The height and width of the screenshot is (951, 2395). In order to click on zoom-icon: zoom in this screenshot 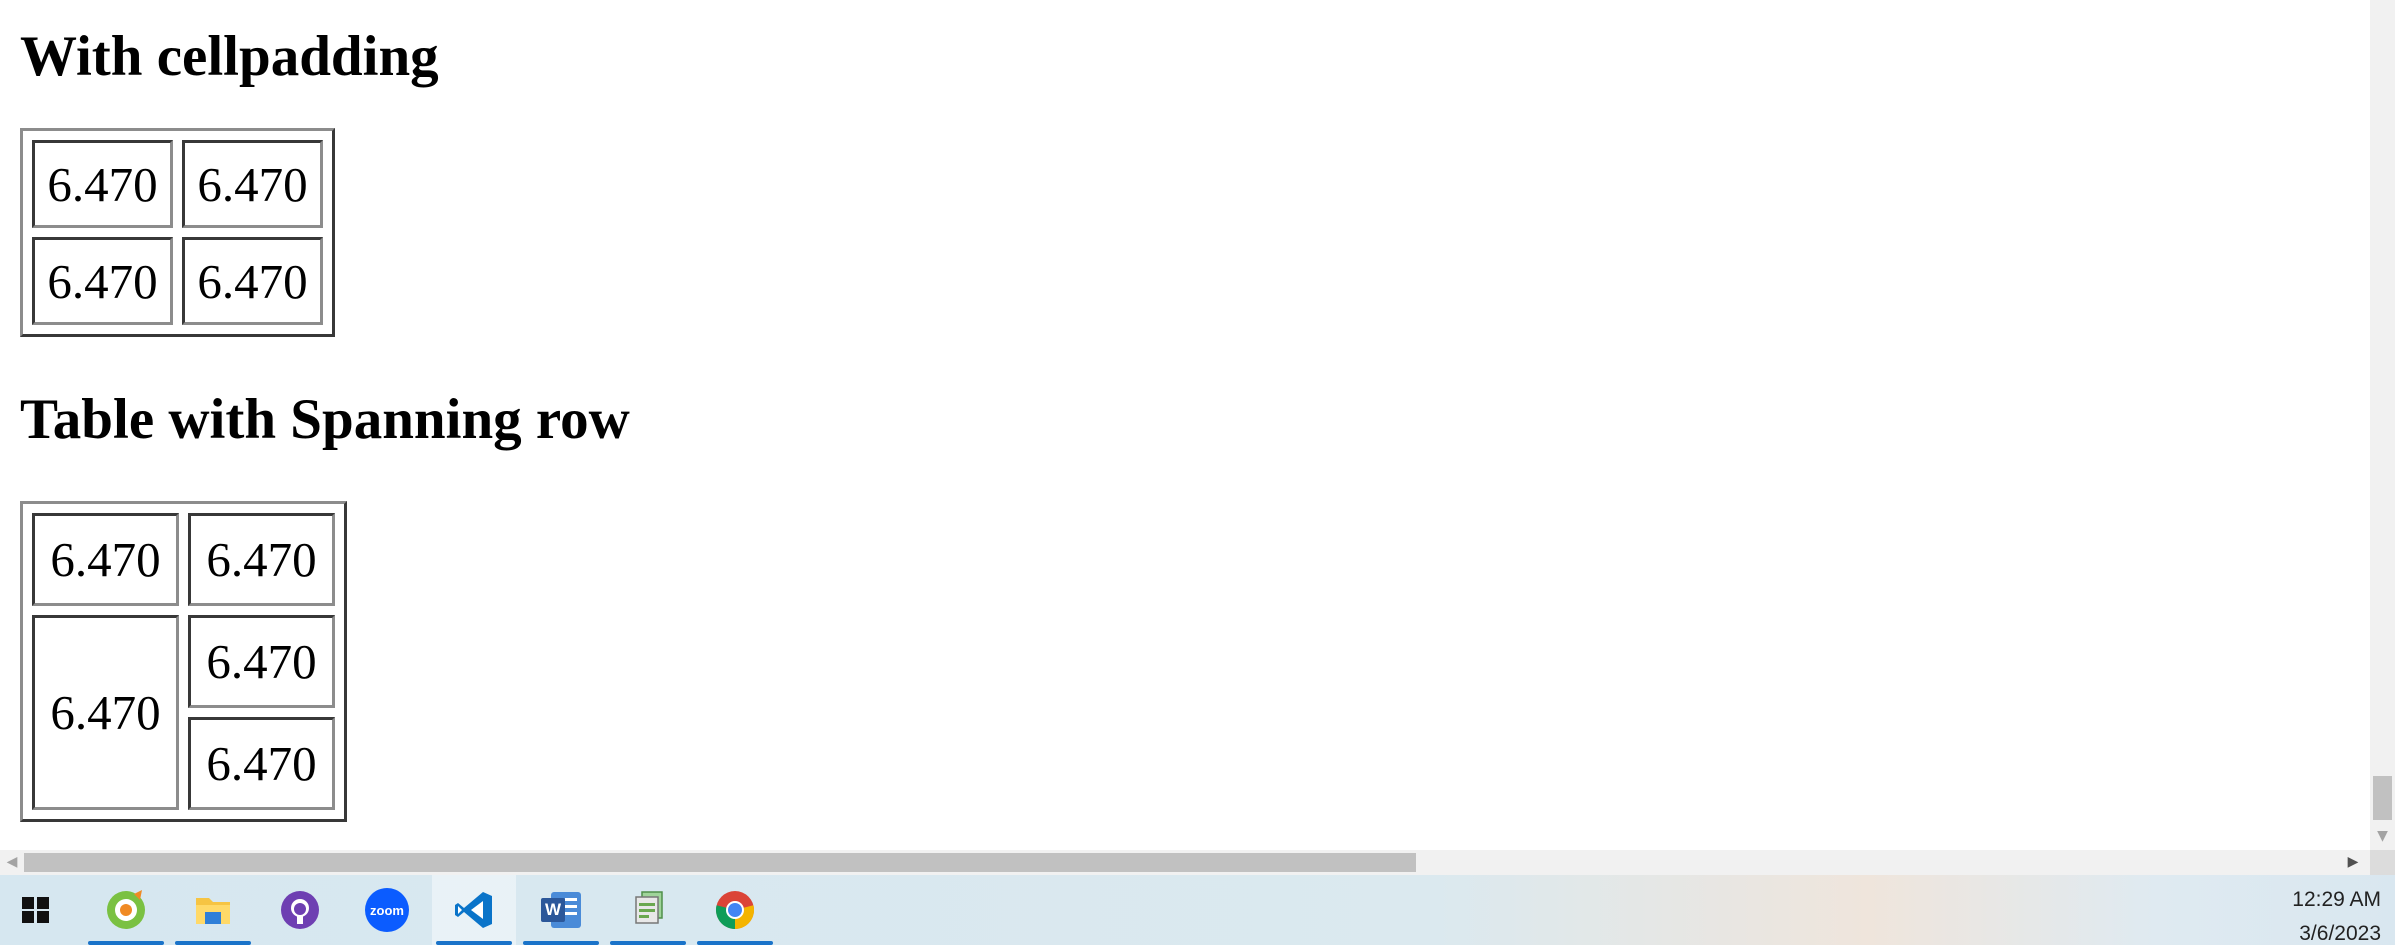, I will do `click(387, 910)`.